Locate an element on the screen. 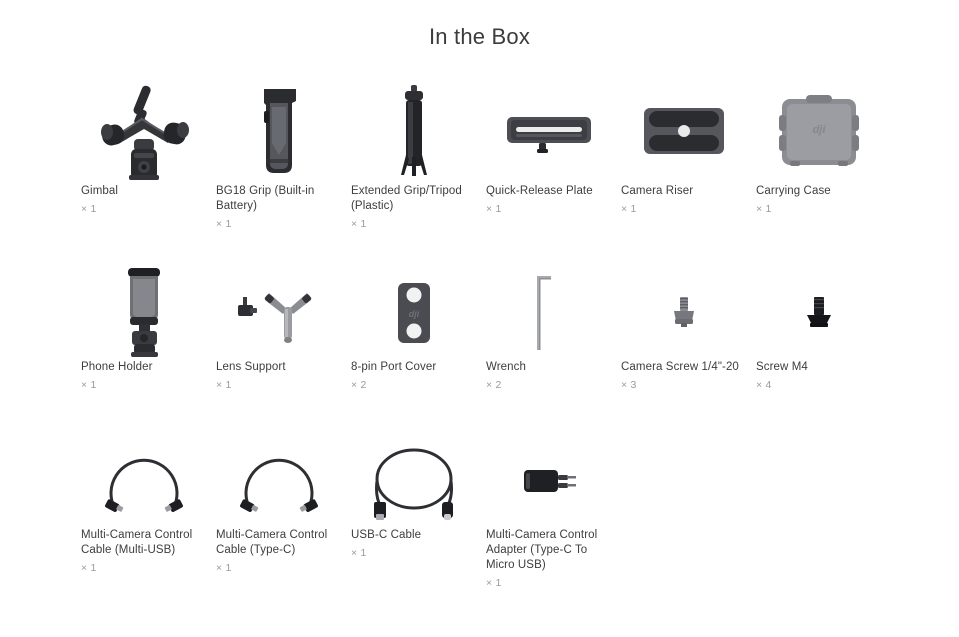  item-label: Quick-Release Plate is located at coordinates (539, 191).